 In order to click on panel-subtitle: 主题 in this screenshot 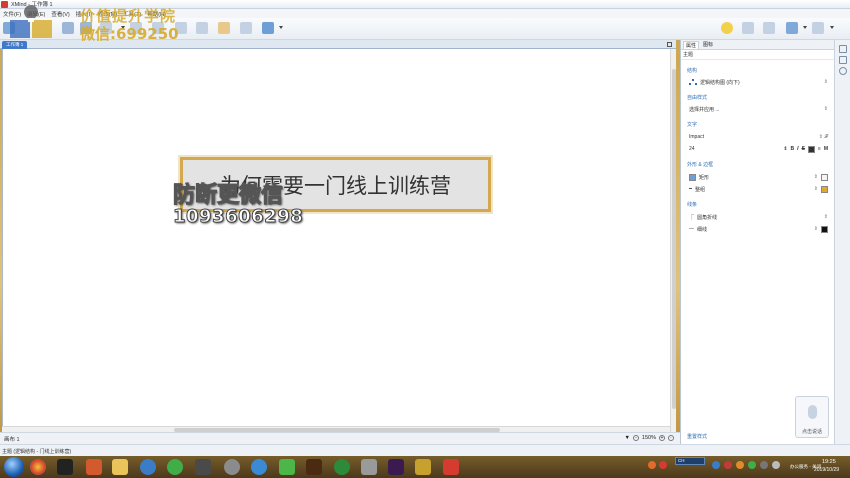, I will do `click(757, 55)`.